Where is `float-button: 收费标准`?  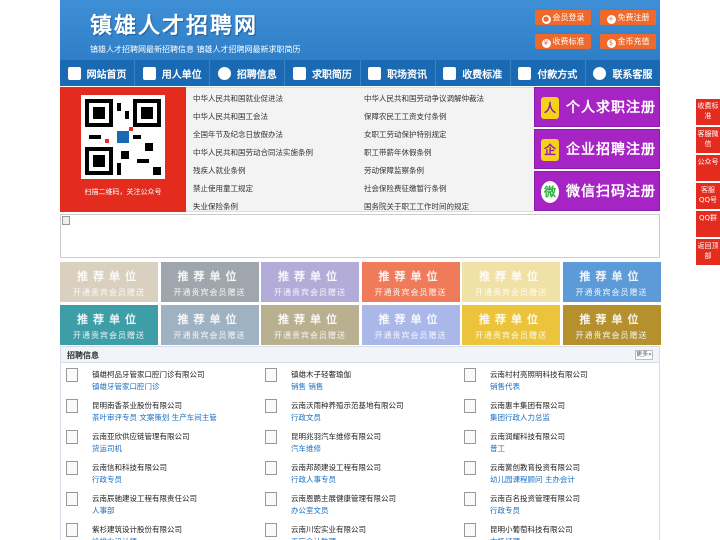 float-button: 收费标准 is located at coordinates (708, 112).